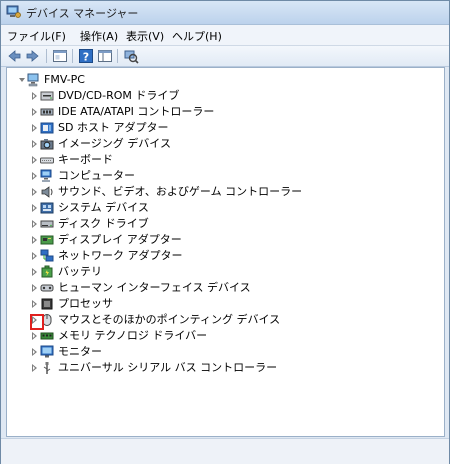 The height and width of the screenshot is (464, 450). What do you see at coordinates (133, 335) in the screenshot?
I see `tree-item-label: メモリ テクノロジ ドライバー` at bounding box center [133, 335].